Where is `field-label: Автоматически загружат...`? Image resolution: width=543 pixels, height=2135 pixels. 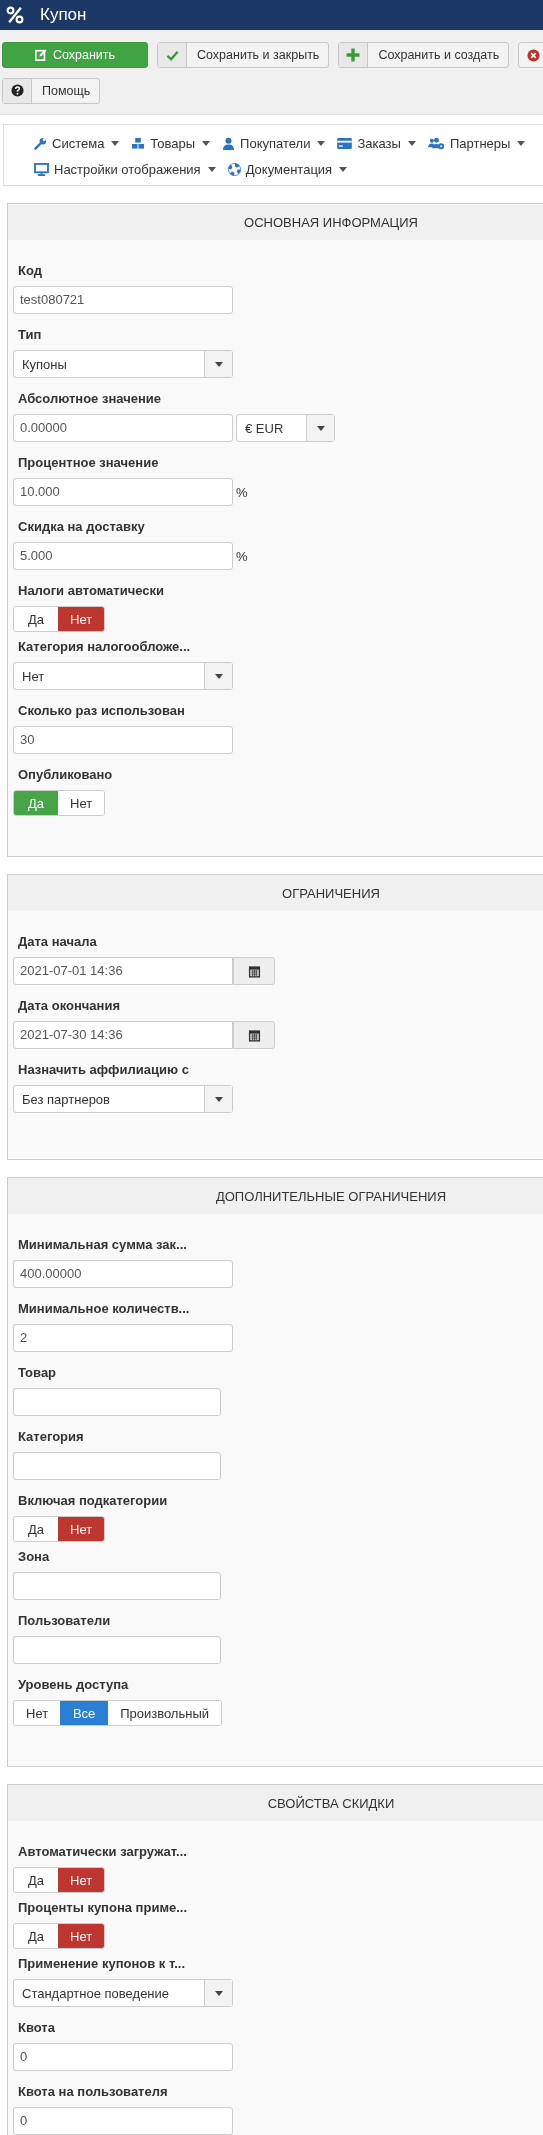 field-label: Автоматически загружат... is located at coordinates (102, 1852).